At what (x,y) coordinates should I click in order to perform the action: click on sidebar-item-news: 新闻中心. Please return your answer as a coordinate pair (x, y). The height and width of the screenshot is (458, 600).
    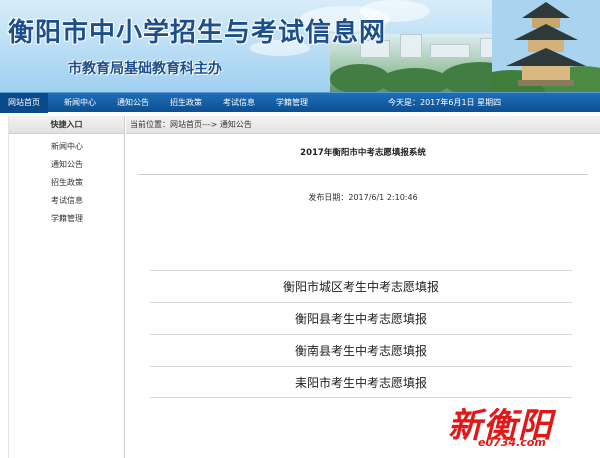
    Looking at the image, I should click on (66, 147).